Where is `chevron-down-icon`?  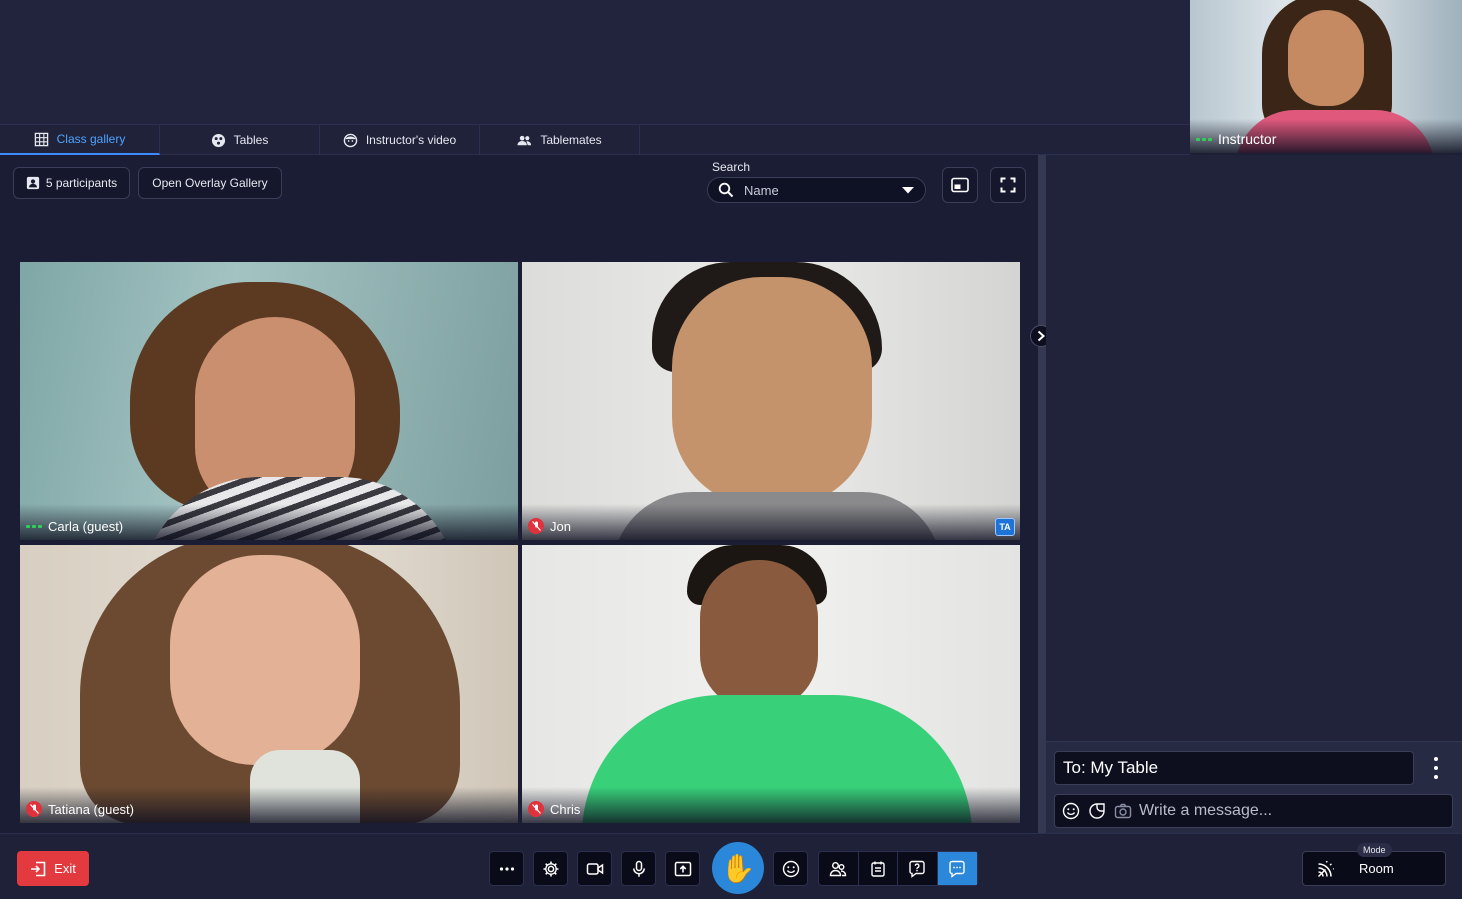
chevron-down-icon is located at coordinates (908, 190).